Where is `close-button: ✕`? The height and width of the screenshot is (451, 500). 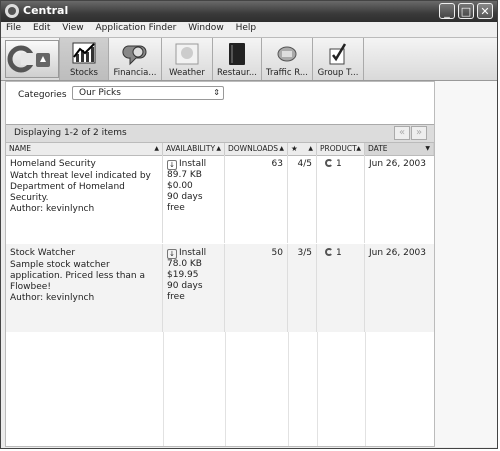 close-button: ✕ is located at coordinates (485, 11).